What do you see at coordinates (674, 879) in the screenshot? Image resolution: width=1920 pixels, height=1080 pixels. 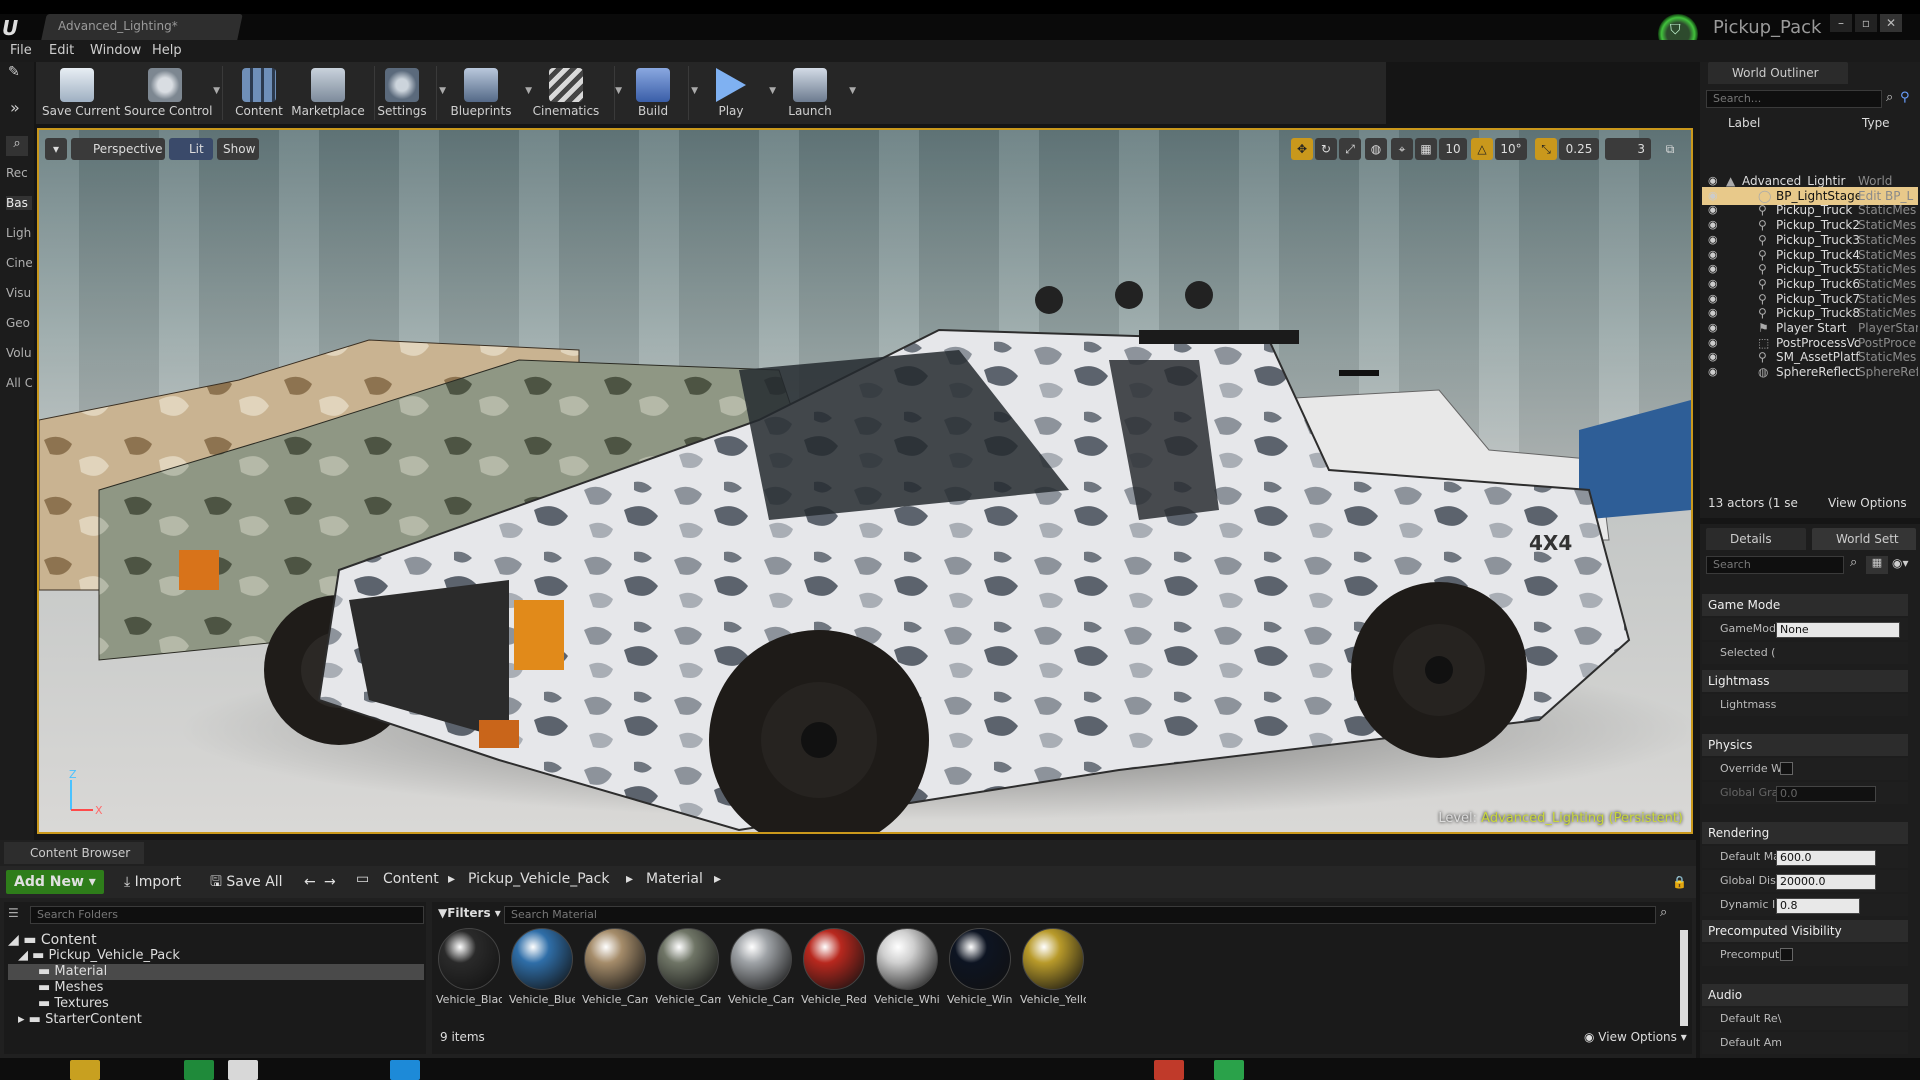 I see `breadcrumb-material: Material` at bounding box center [674, 879].